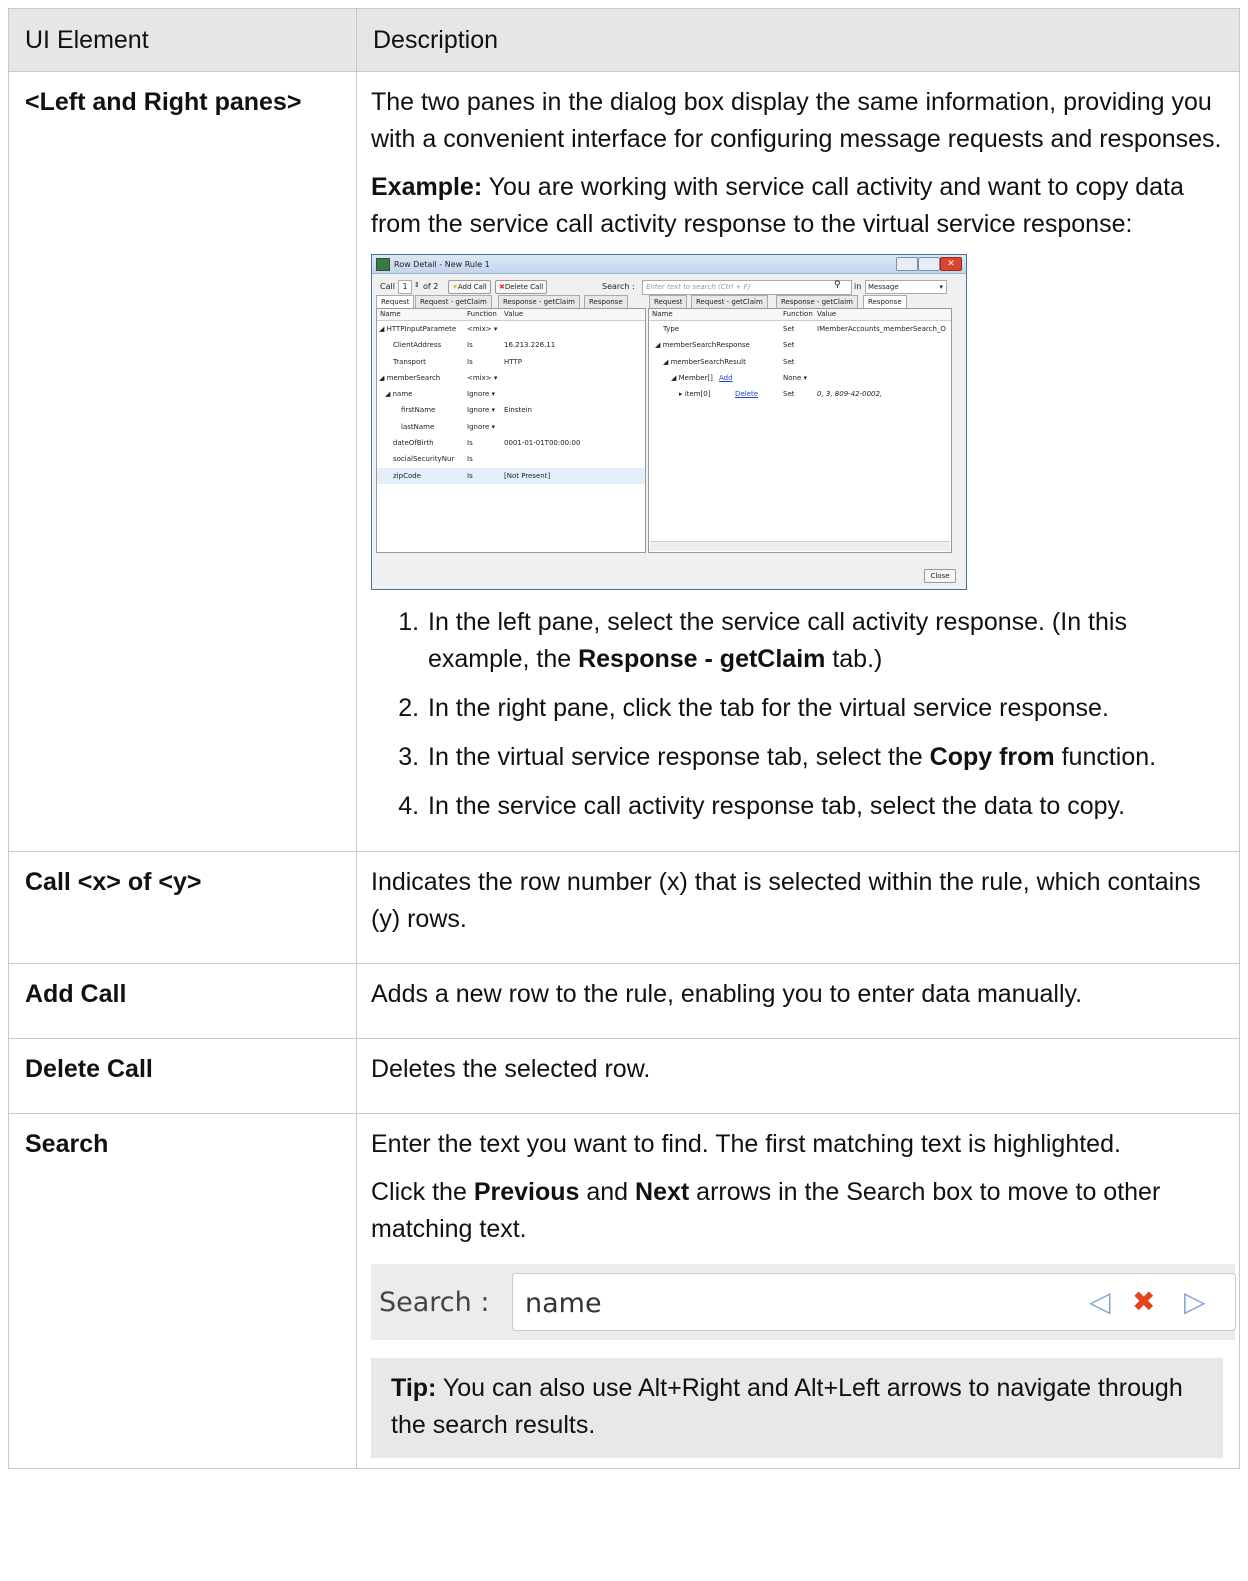 The width and height of the screenshot is (1248, 1581). I want to click on row-value: HTTP, so click(513, 361).